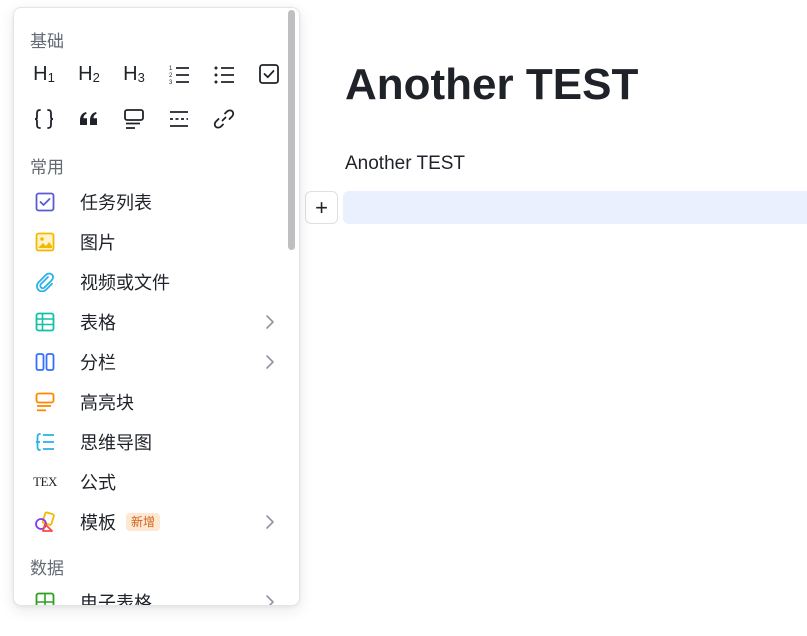 Image resolution: width=807 pixels, height=636 pixels. I want to click on heading-2-icon: H2, so click(89, 73).